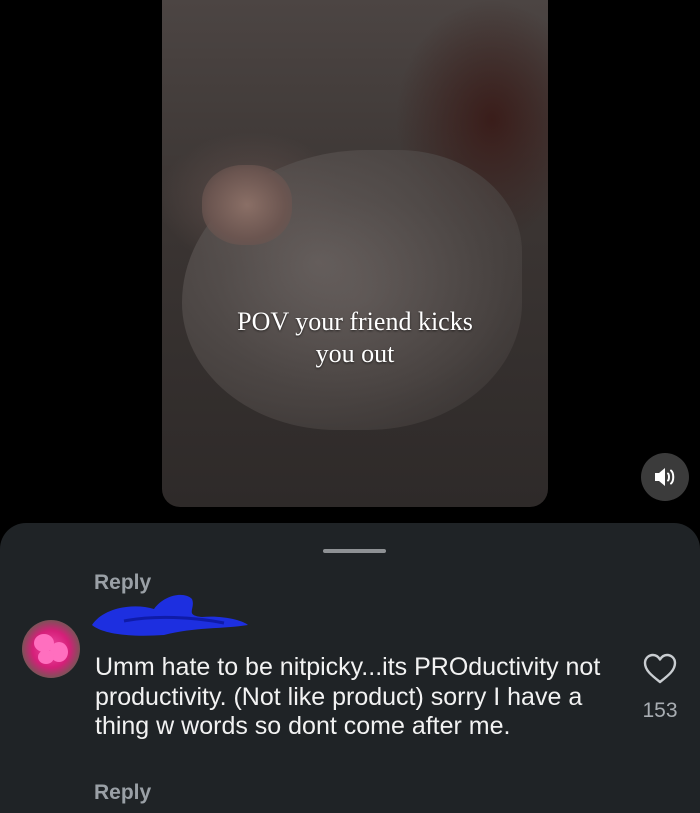  Describe the element at coordinates (660, 710) in the screenshot. I see `like-count: 153` at that location.